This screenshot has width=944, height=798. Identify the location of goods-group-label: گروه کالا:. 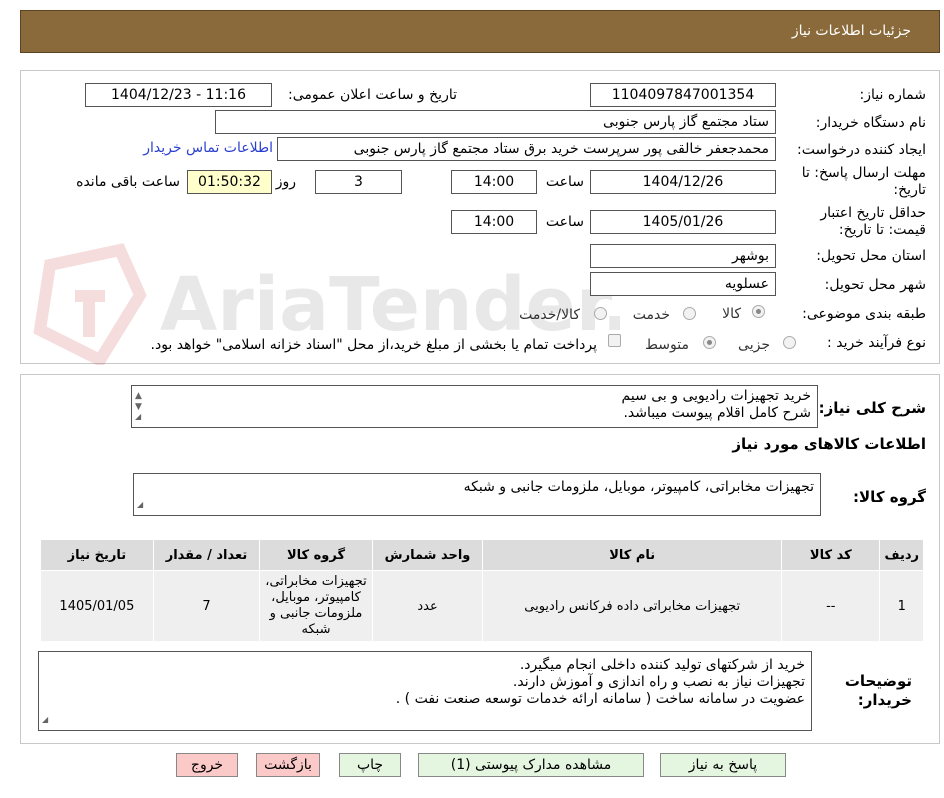
(889, 497).